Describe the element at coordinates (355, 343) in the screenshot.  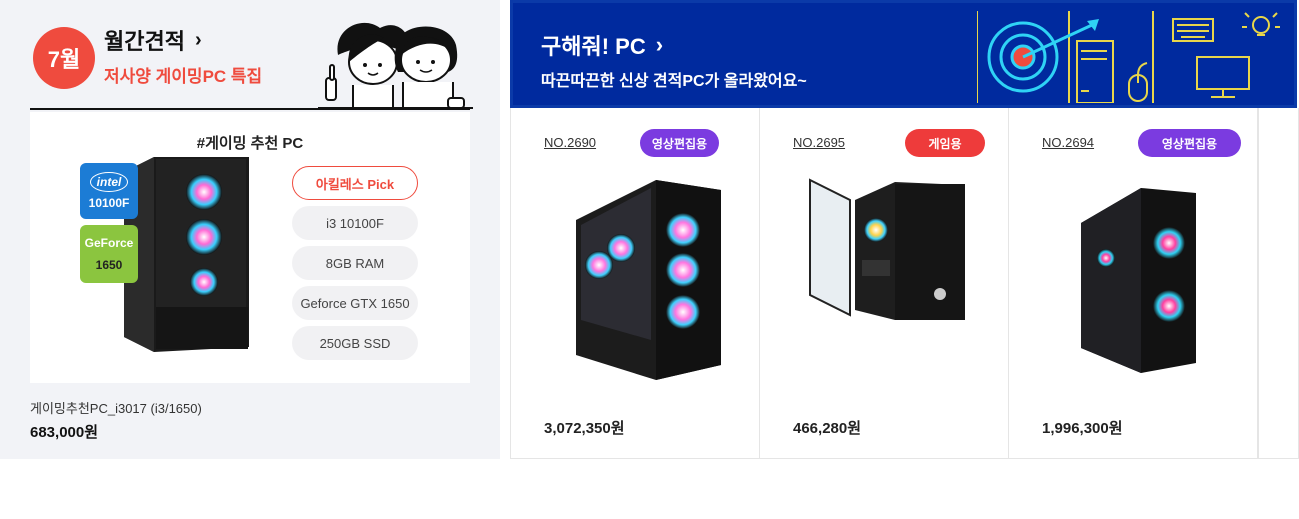
I see `spec-storage: 250GB SSD` at that location.